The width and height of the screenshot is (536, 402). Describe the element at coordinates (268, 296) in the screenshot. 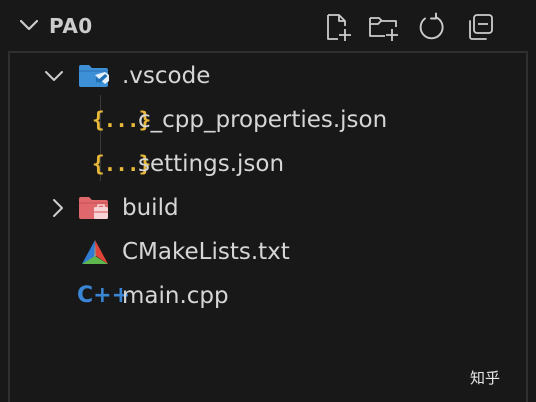

I see `tree-item-main-cpp: C++ main.cpp` at that location.